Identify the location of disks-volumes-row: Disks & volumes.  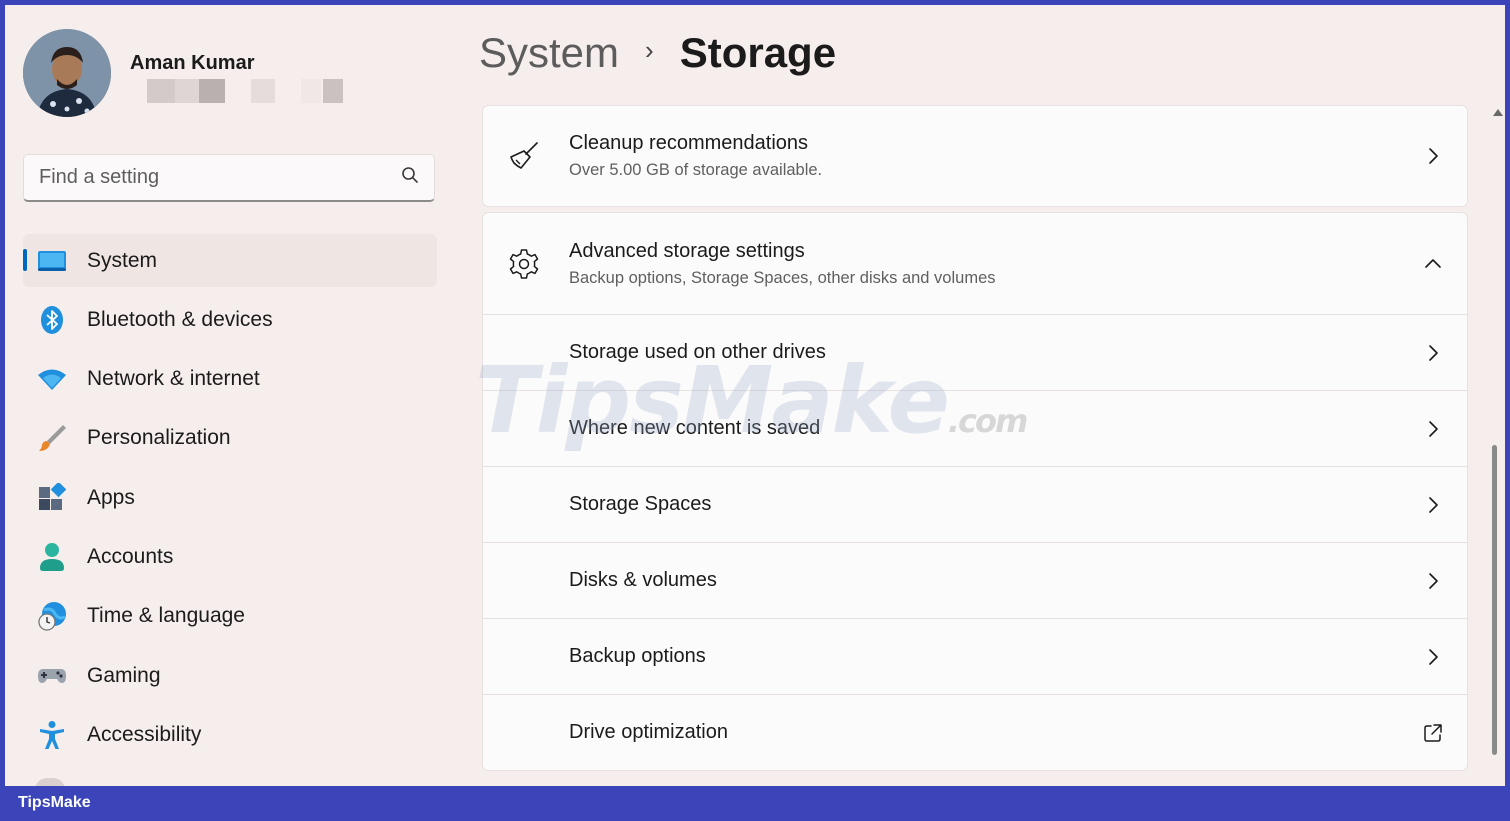
(975, 580).